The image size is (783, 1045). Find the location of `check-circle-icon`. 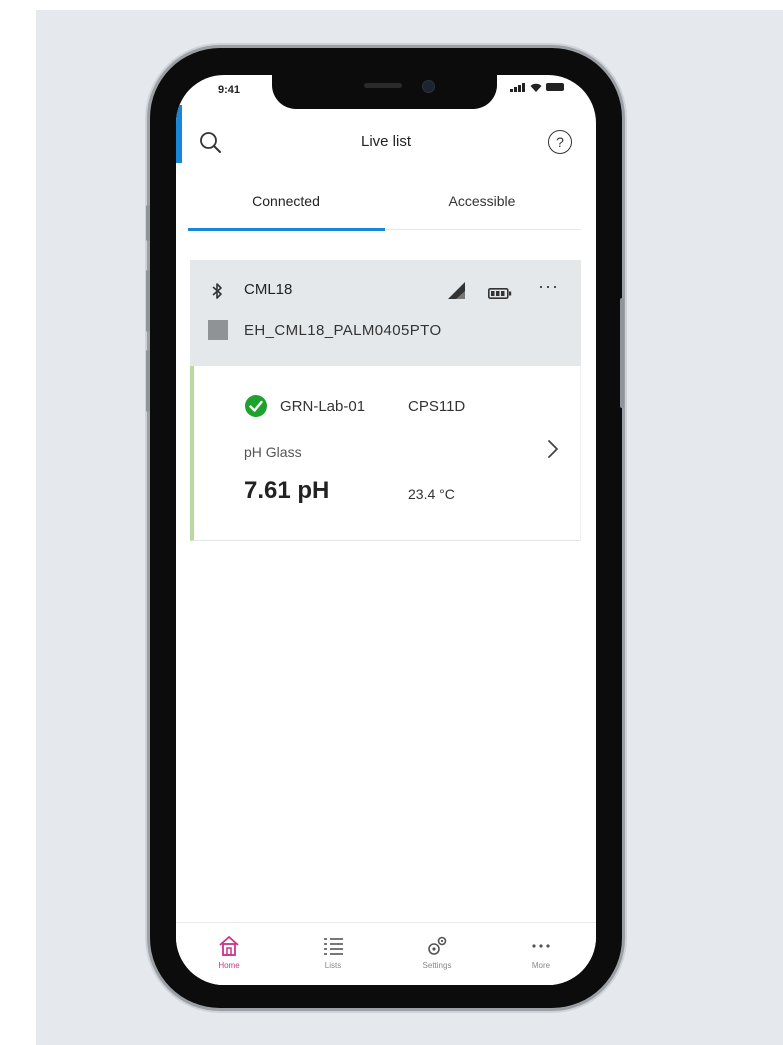

check-circle-icon is located at coordinates (256, 406).